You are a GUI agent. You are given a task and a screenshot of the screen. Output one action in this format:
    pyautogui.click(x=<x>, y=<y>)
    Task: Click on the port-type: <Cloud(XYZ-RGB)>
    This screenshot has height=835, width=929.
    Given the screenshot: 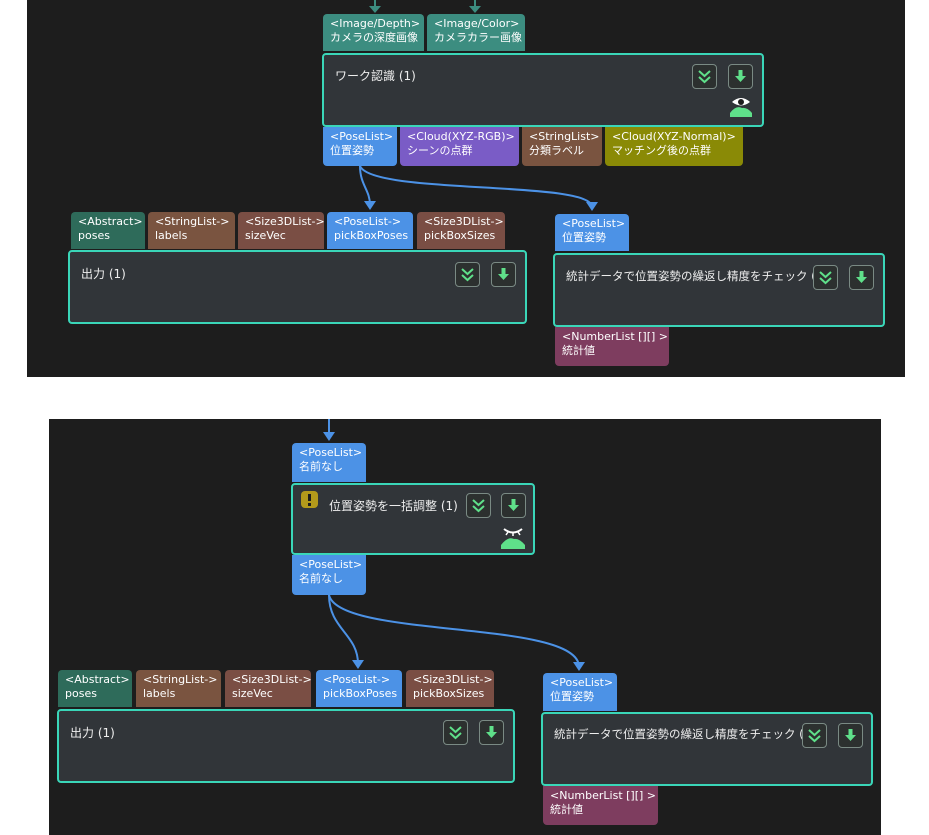 What is the action you would take?
    pyautogui.click(x=461, y=136)
    